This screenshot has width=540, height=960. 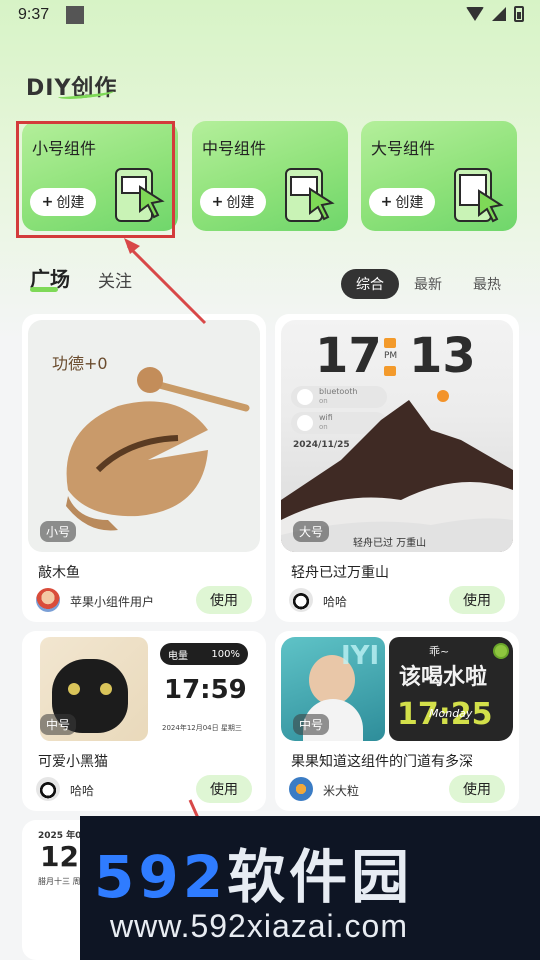 I want to click on wifi-icon, so click(x=475, y=14).